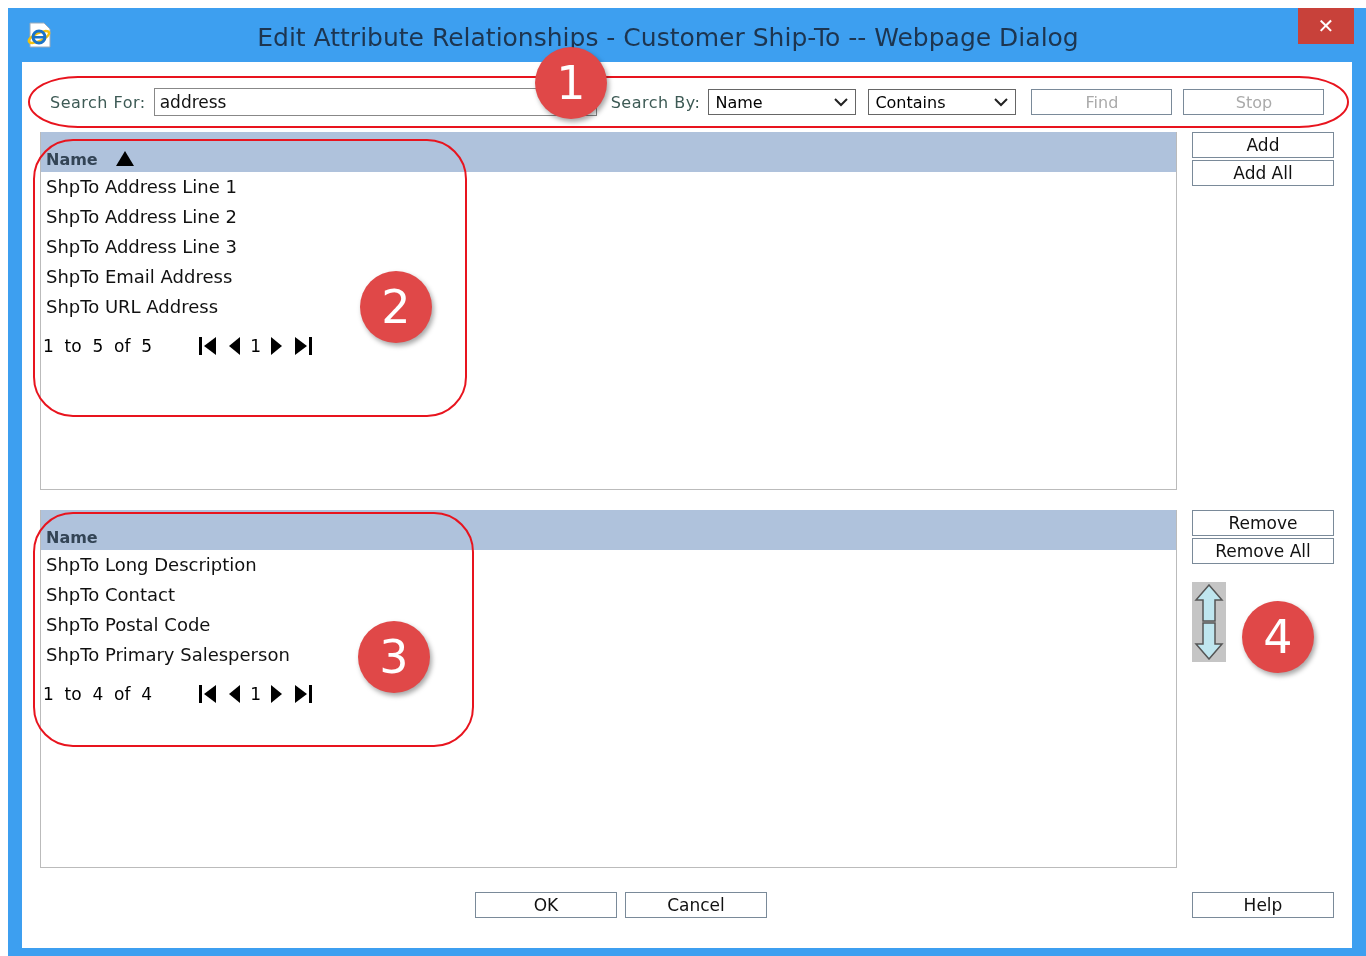 The height and width of the screenshot is (956, 1366). I want to click on ok-button: OK, so click(546, 905).